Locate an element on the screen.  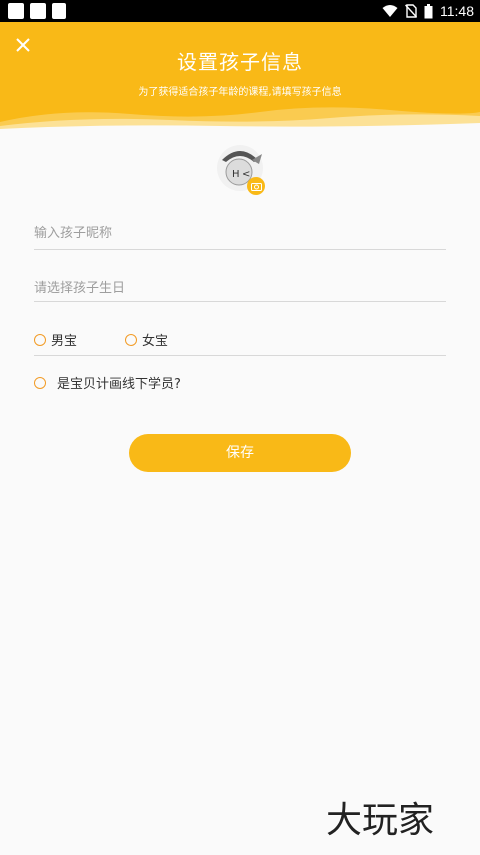
avatar-button: H < is located at coordinates (241, 169).